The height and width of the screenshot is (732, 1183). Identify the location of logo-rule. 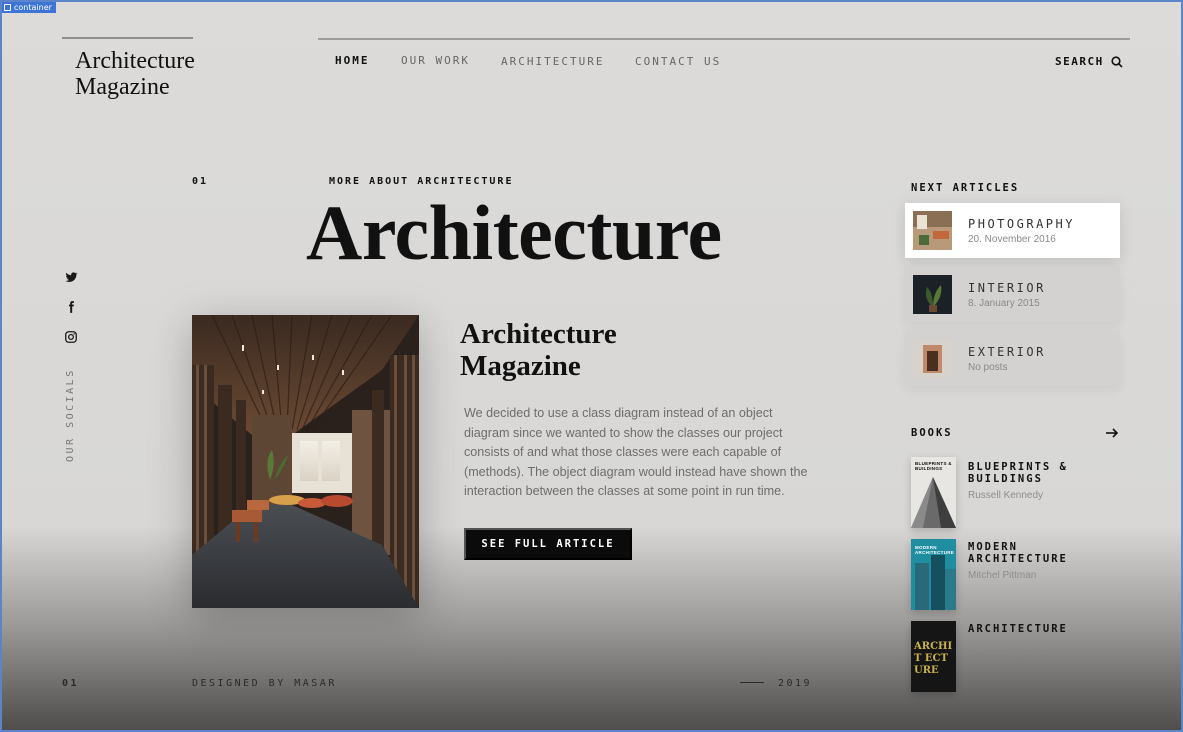
(127, 38).